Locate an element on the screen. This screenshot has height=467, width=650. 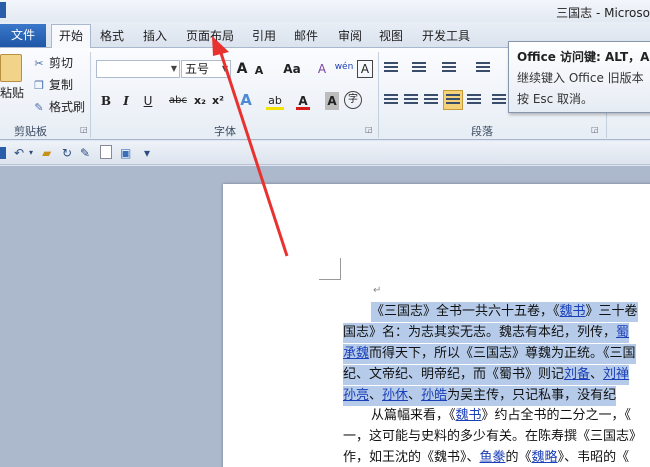
tab-page-layout: 页面布局 is located at coordinates (210, 36).